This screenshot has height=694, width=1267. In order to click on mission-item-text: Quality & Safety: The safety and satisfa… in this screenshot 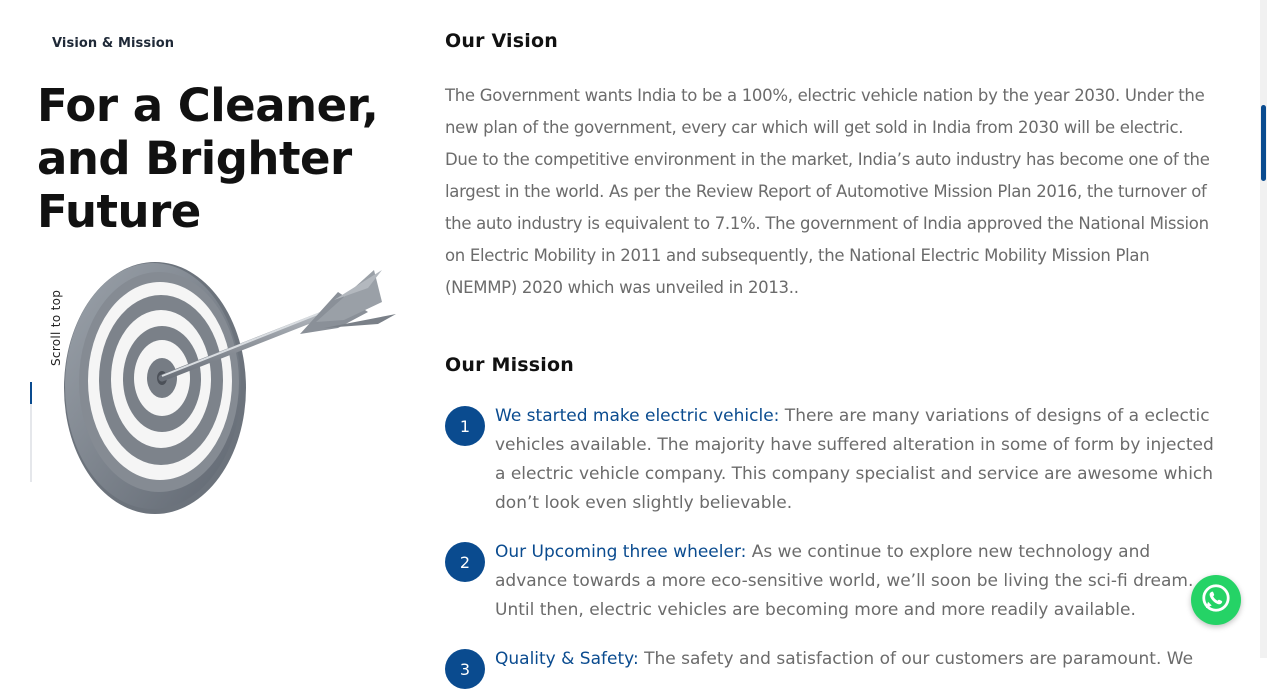, I will do `click(856, 659)`.